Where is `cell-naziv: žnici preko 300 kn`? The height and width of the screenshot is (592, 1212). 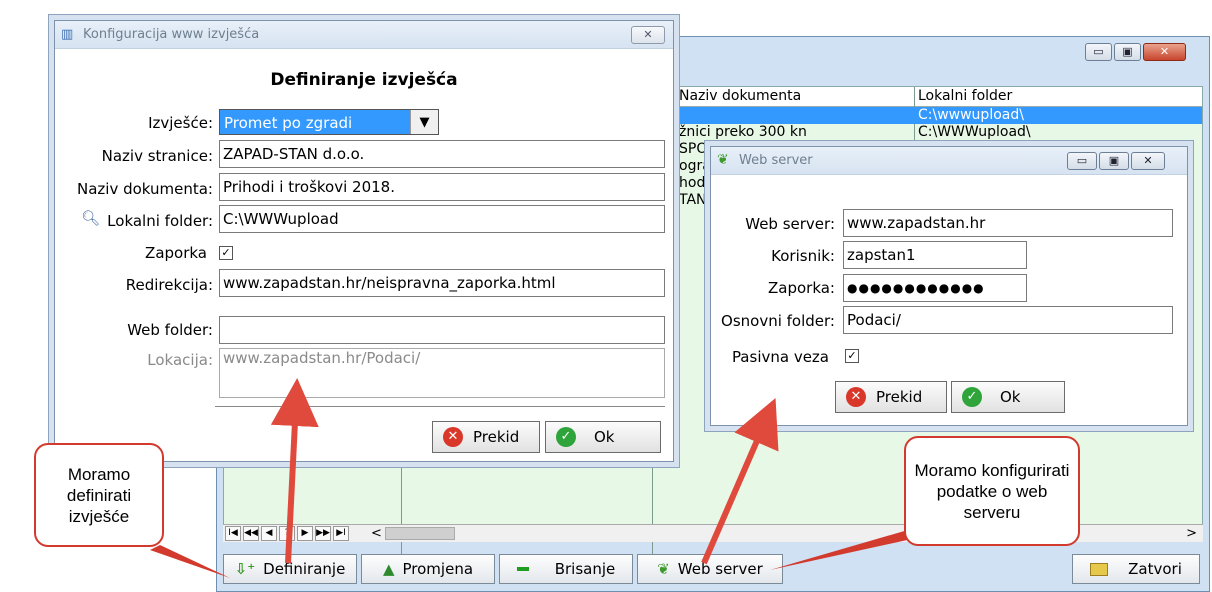 cell-naziv: žnici preko 300 kn is located at coordinates (743, 132).